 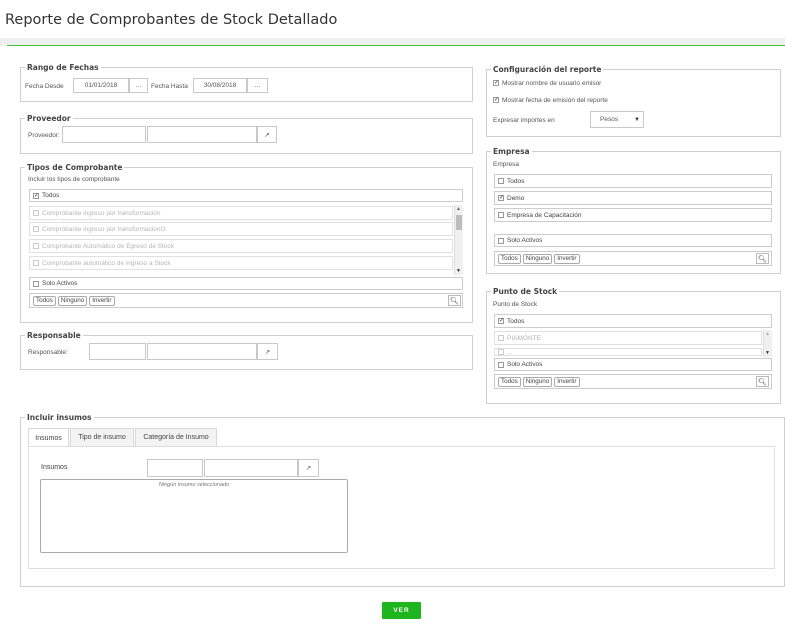 I want to click on tipos-solo-activos-row: Solo Activos, so click(x=246, y=283).